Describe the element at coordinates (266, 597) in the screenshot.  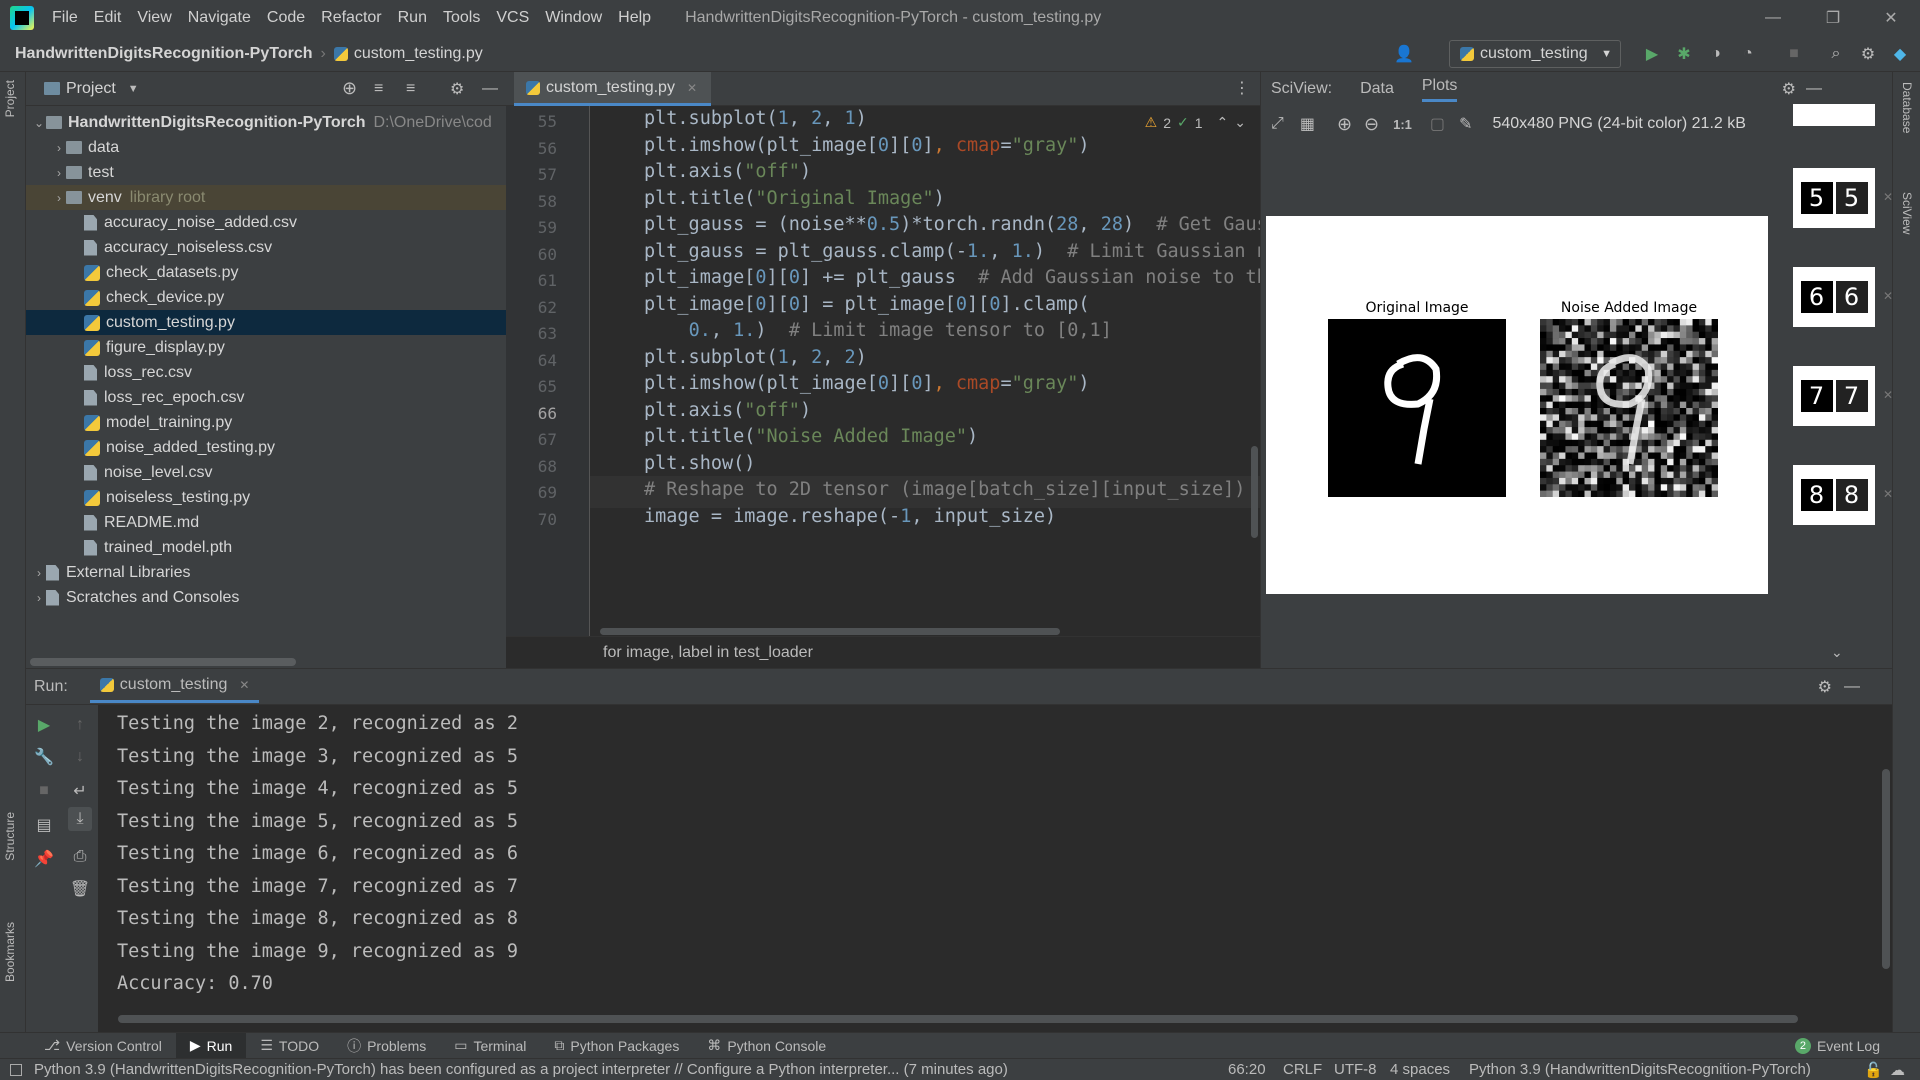
I see `tree-scratches-consoles: › Scratches and Consoles` at that location.